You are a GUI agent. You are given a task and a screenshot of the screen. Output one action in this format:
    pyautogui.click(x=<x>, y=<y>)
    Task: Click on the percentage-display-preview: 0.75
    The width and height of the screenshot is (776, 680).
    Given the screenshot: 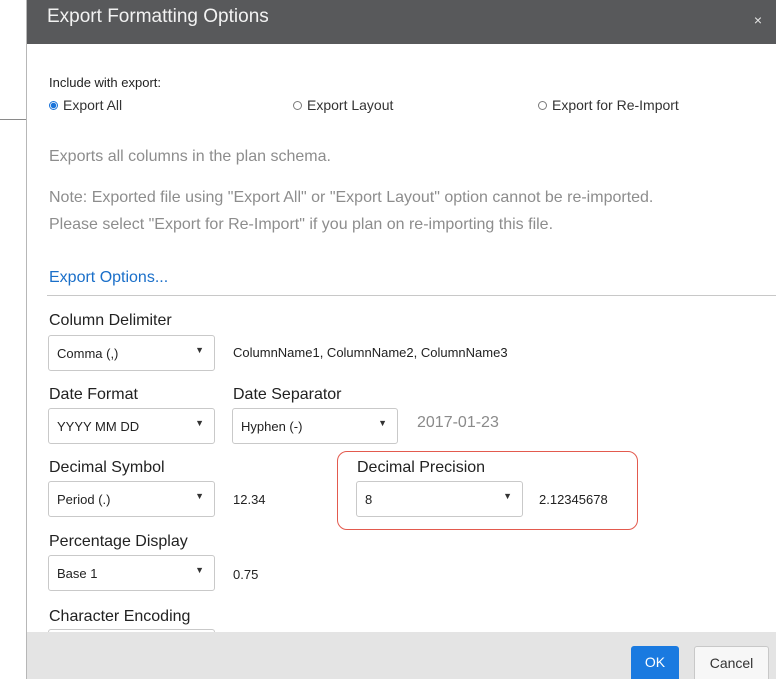 What is the action you would take?
    pyautogui.click(x=246, y=574)
    